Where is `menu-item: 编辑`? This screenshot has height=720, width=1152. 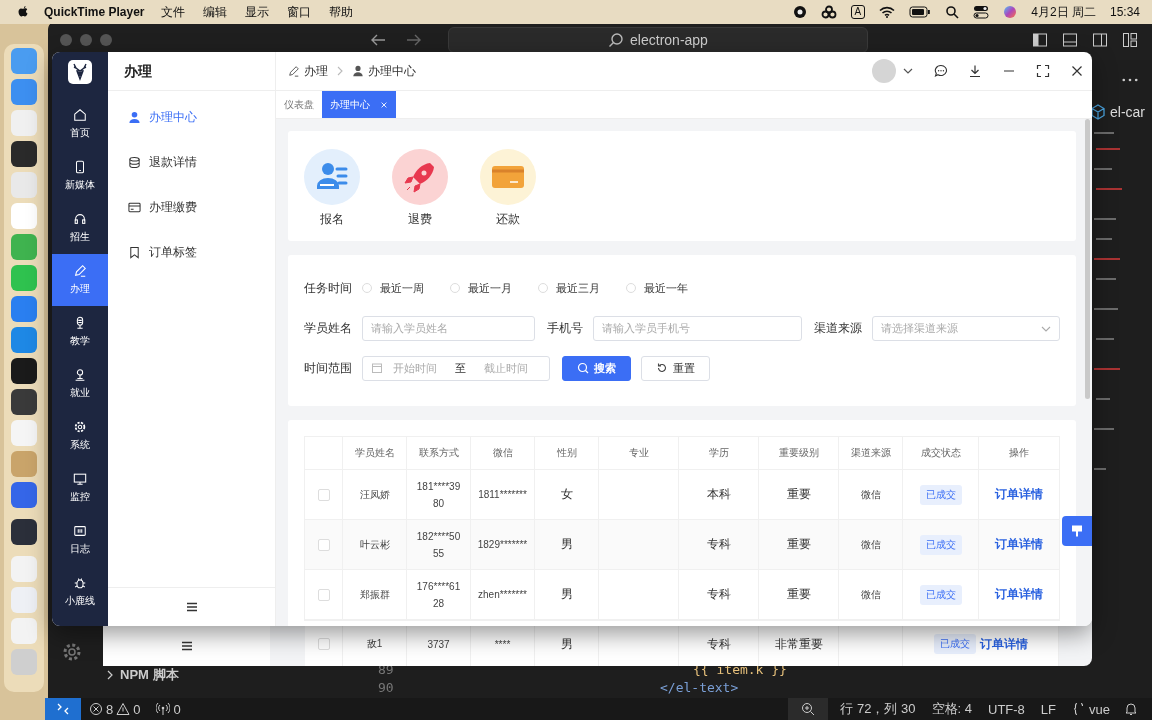
menu-item: 编辑 is located at coordinates (214, 12).